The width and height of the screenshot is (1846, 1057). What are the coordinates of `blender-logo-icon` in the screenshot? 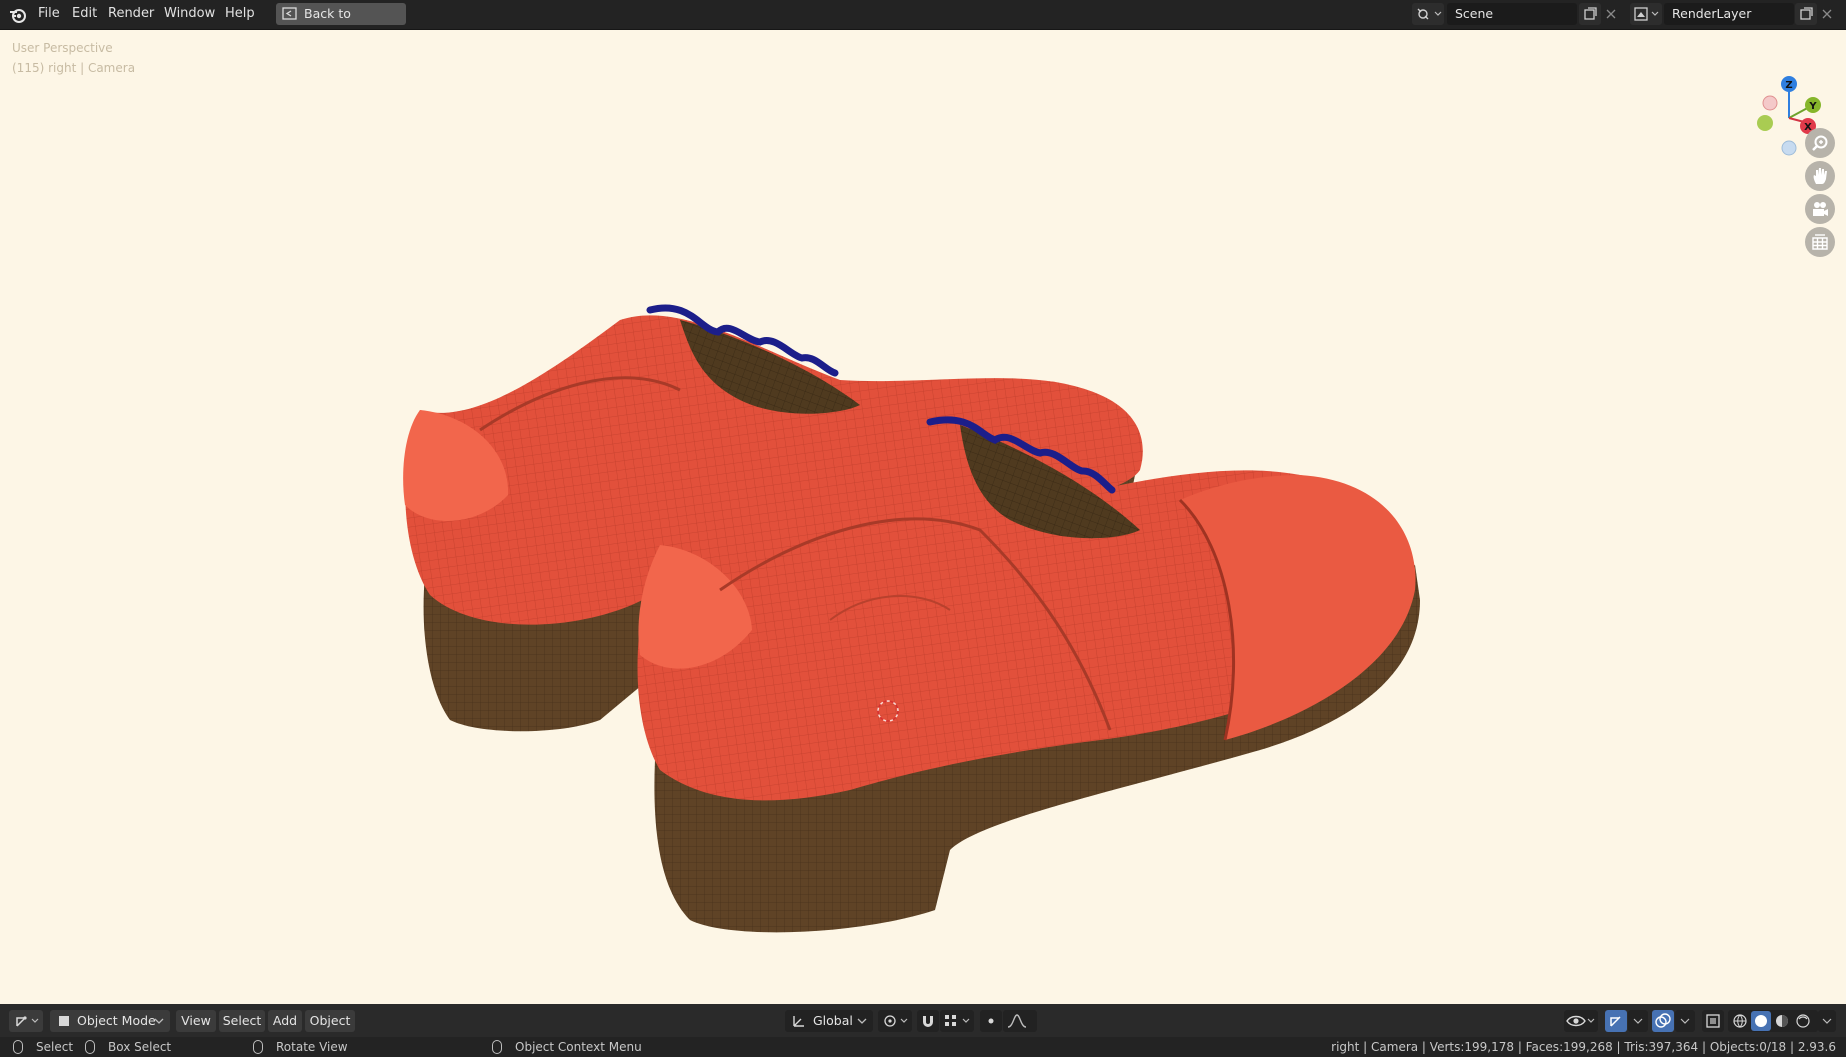 It's located at (18, 15).